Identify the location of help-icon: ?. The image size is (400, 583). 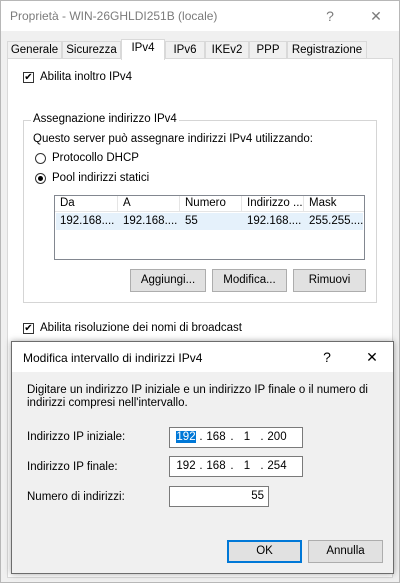
(330, 16).